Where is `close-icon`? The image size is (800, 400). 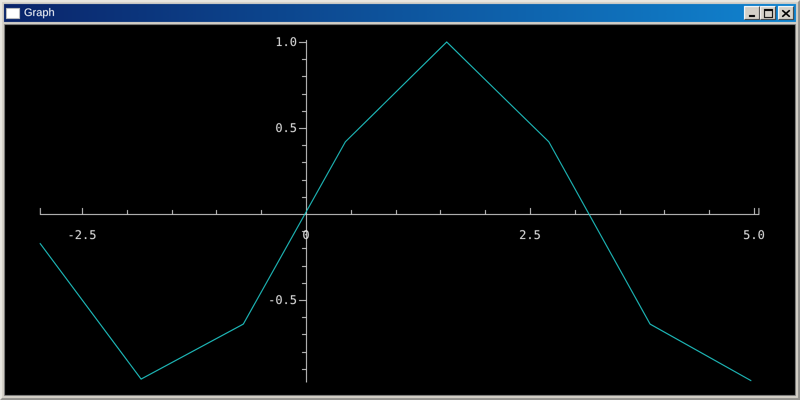
close-icon is located at coordinates (786, 13).